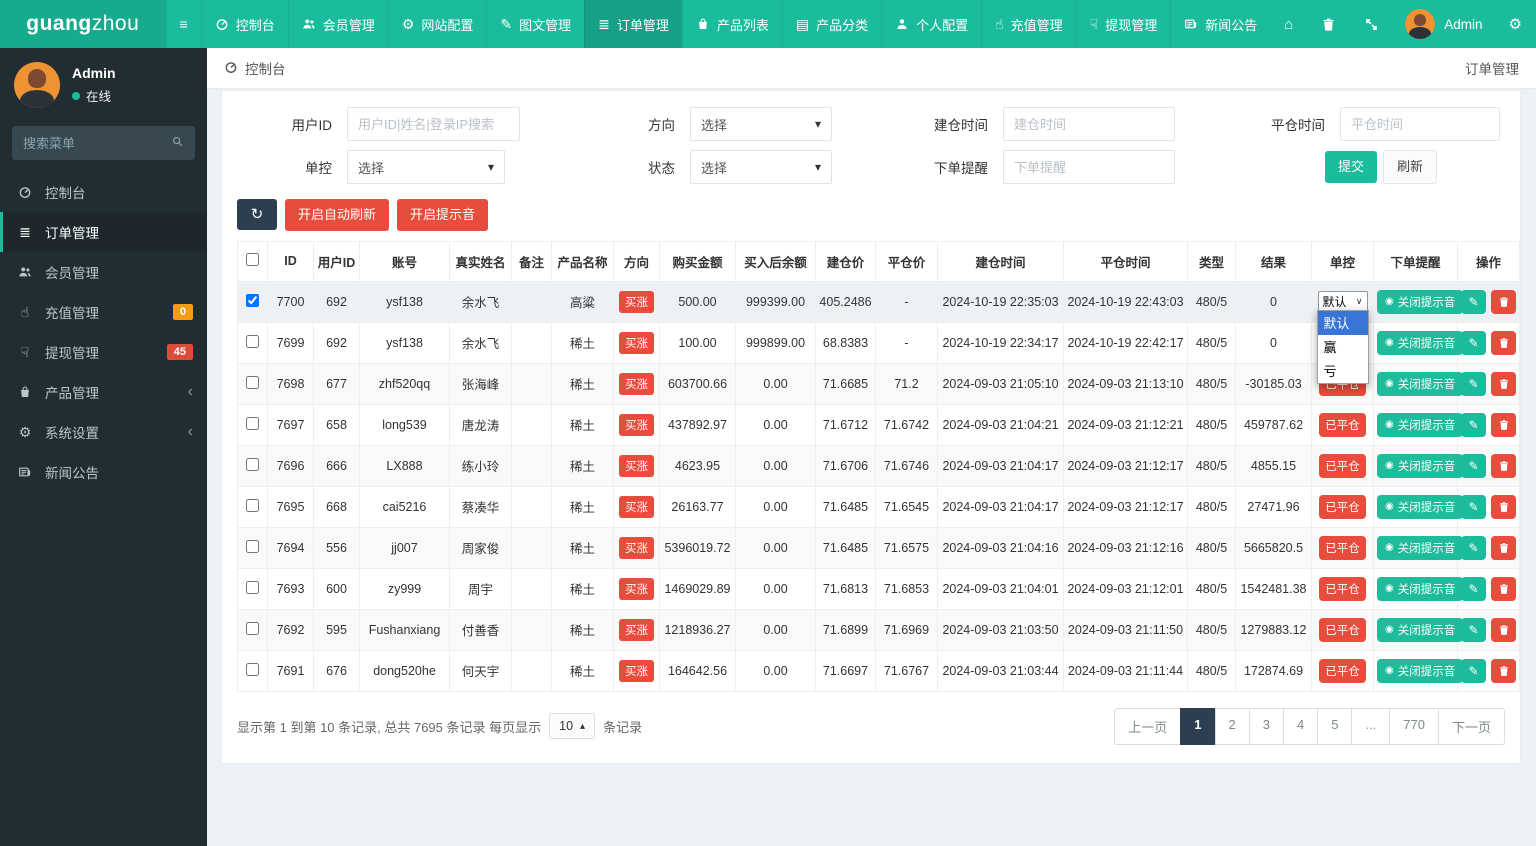  Describe the element at coordinates (1273, 301) in the screenshot. I see `cell-result: 0` at that location.